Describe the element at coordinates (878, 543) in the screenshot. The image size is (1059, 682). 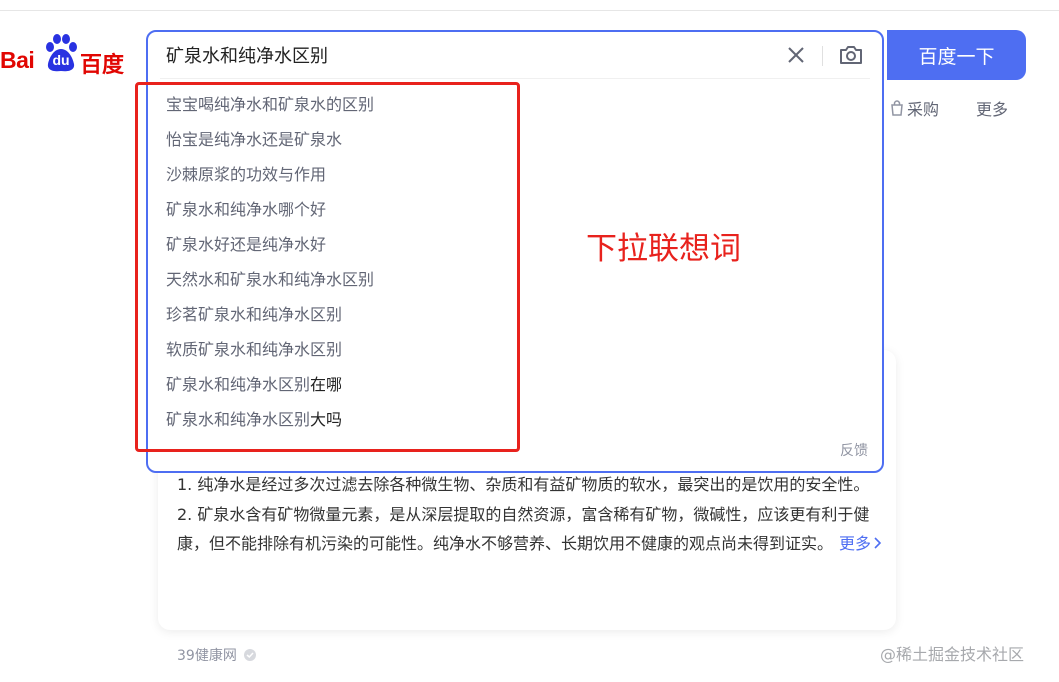
I see `chevron-right-icon` at that location.